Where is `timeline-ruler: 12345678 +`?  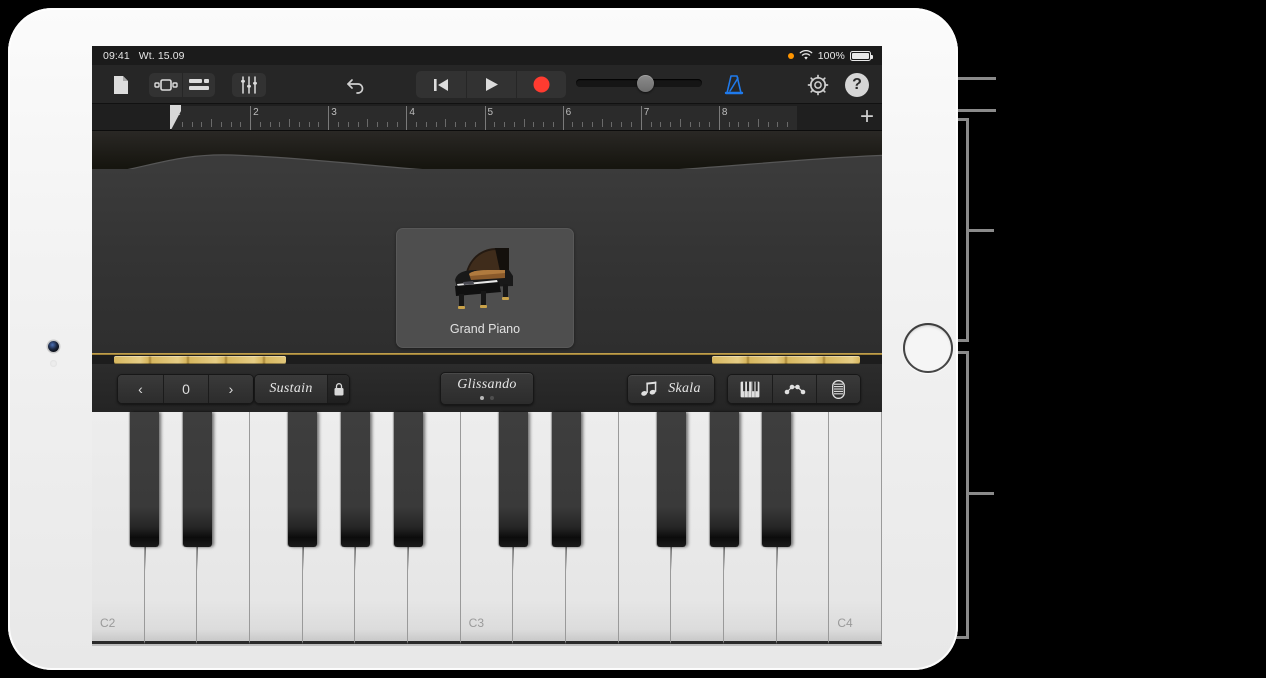
timeline-ruler: 12345678 + is located at coordinates (487, 117).